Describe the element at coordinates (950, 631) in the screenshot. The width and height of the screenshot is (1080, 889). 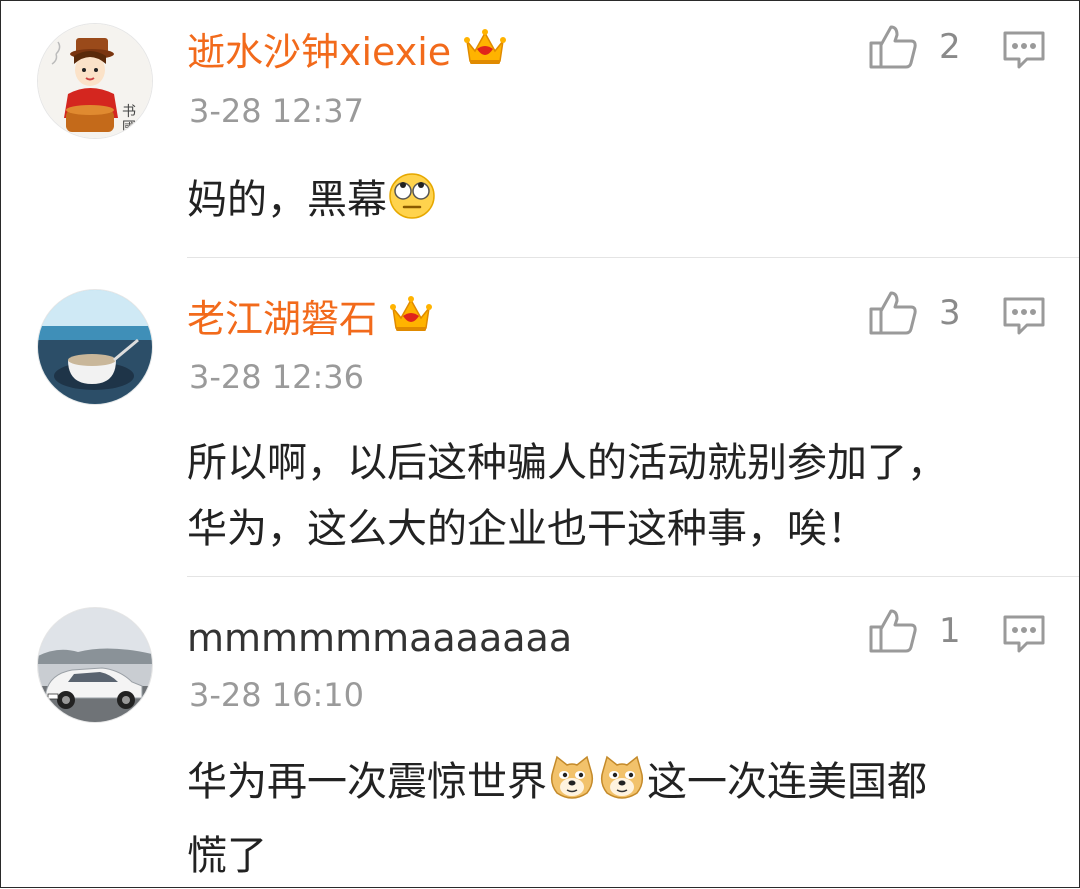
I see `like-count: 1` at that location.